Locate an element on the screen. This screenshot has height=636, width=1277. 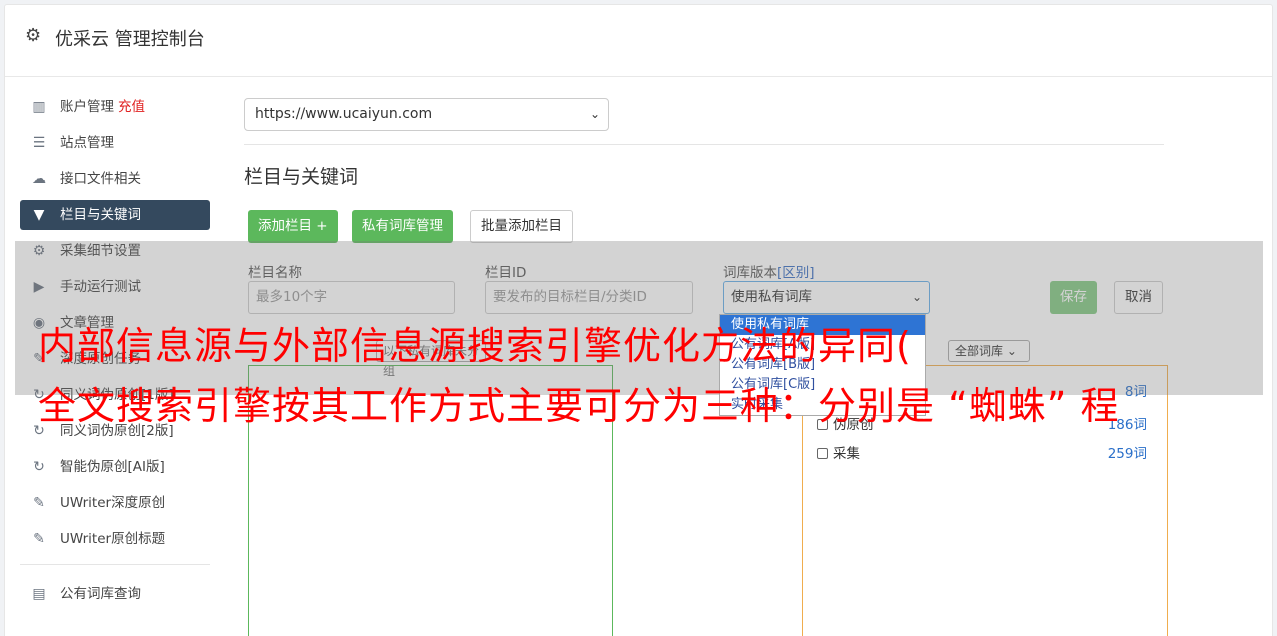
server-icon: ☰ is located at coordinates (39, 143).